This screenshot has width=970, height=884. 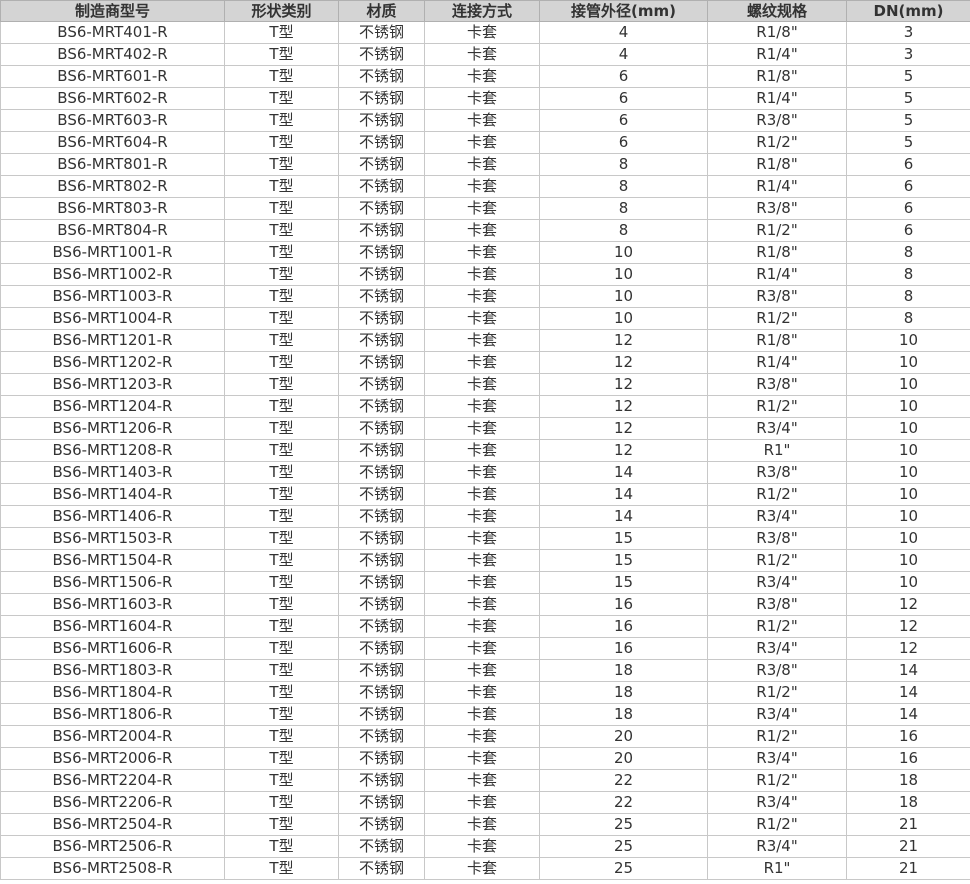 I want to click on table-row: BS6-MRT2004-R T型 不锈钢 卡套 20 R1/2" 16, so click(x=485, y=736).